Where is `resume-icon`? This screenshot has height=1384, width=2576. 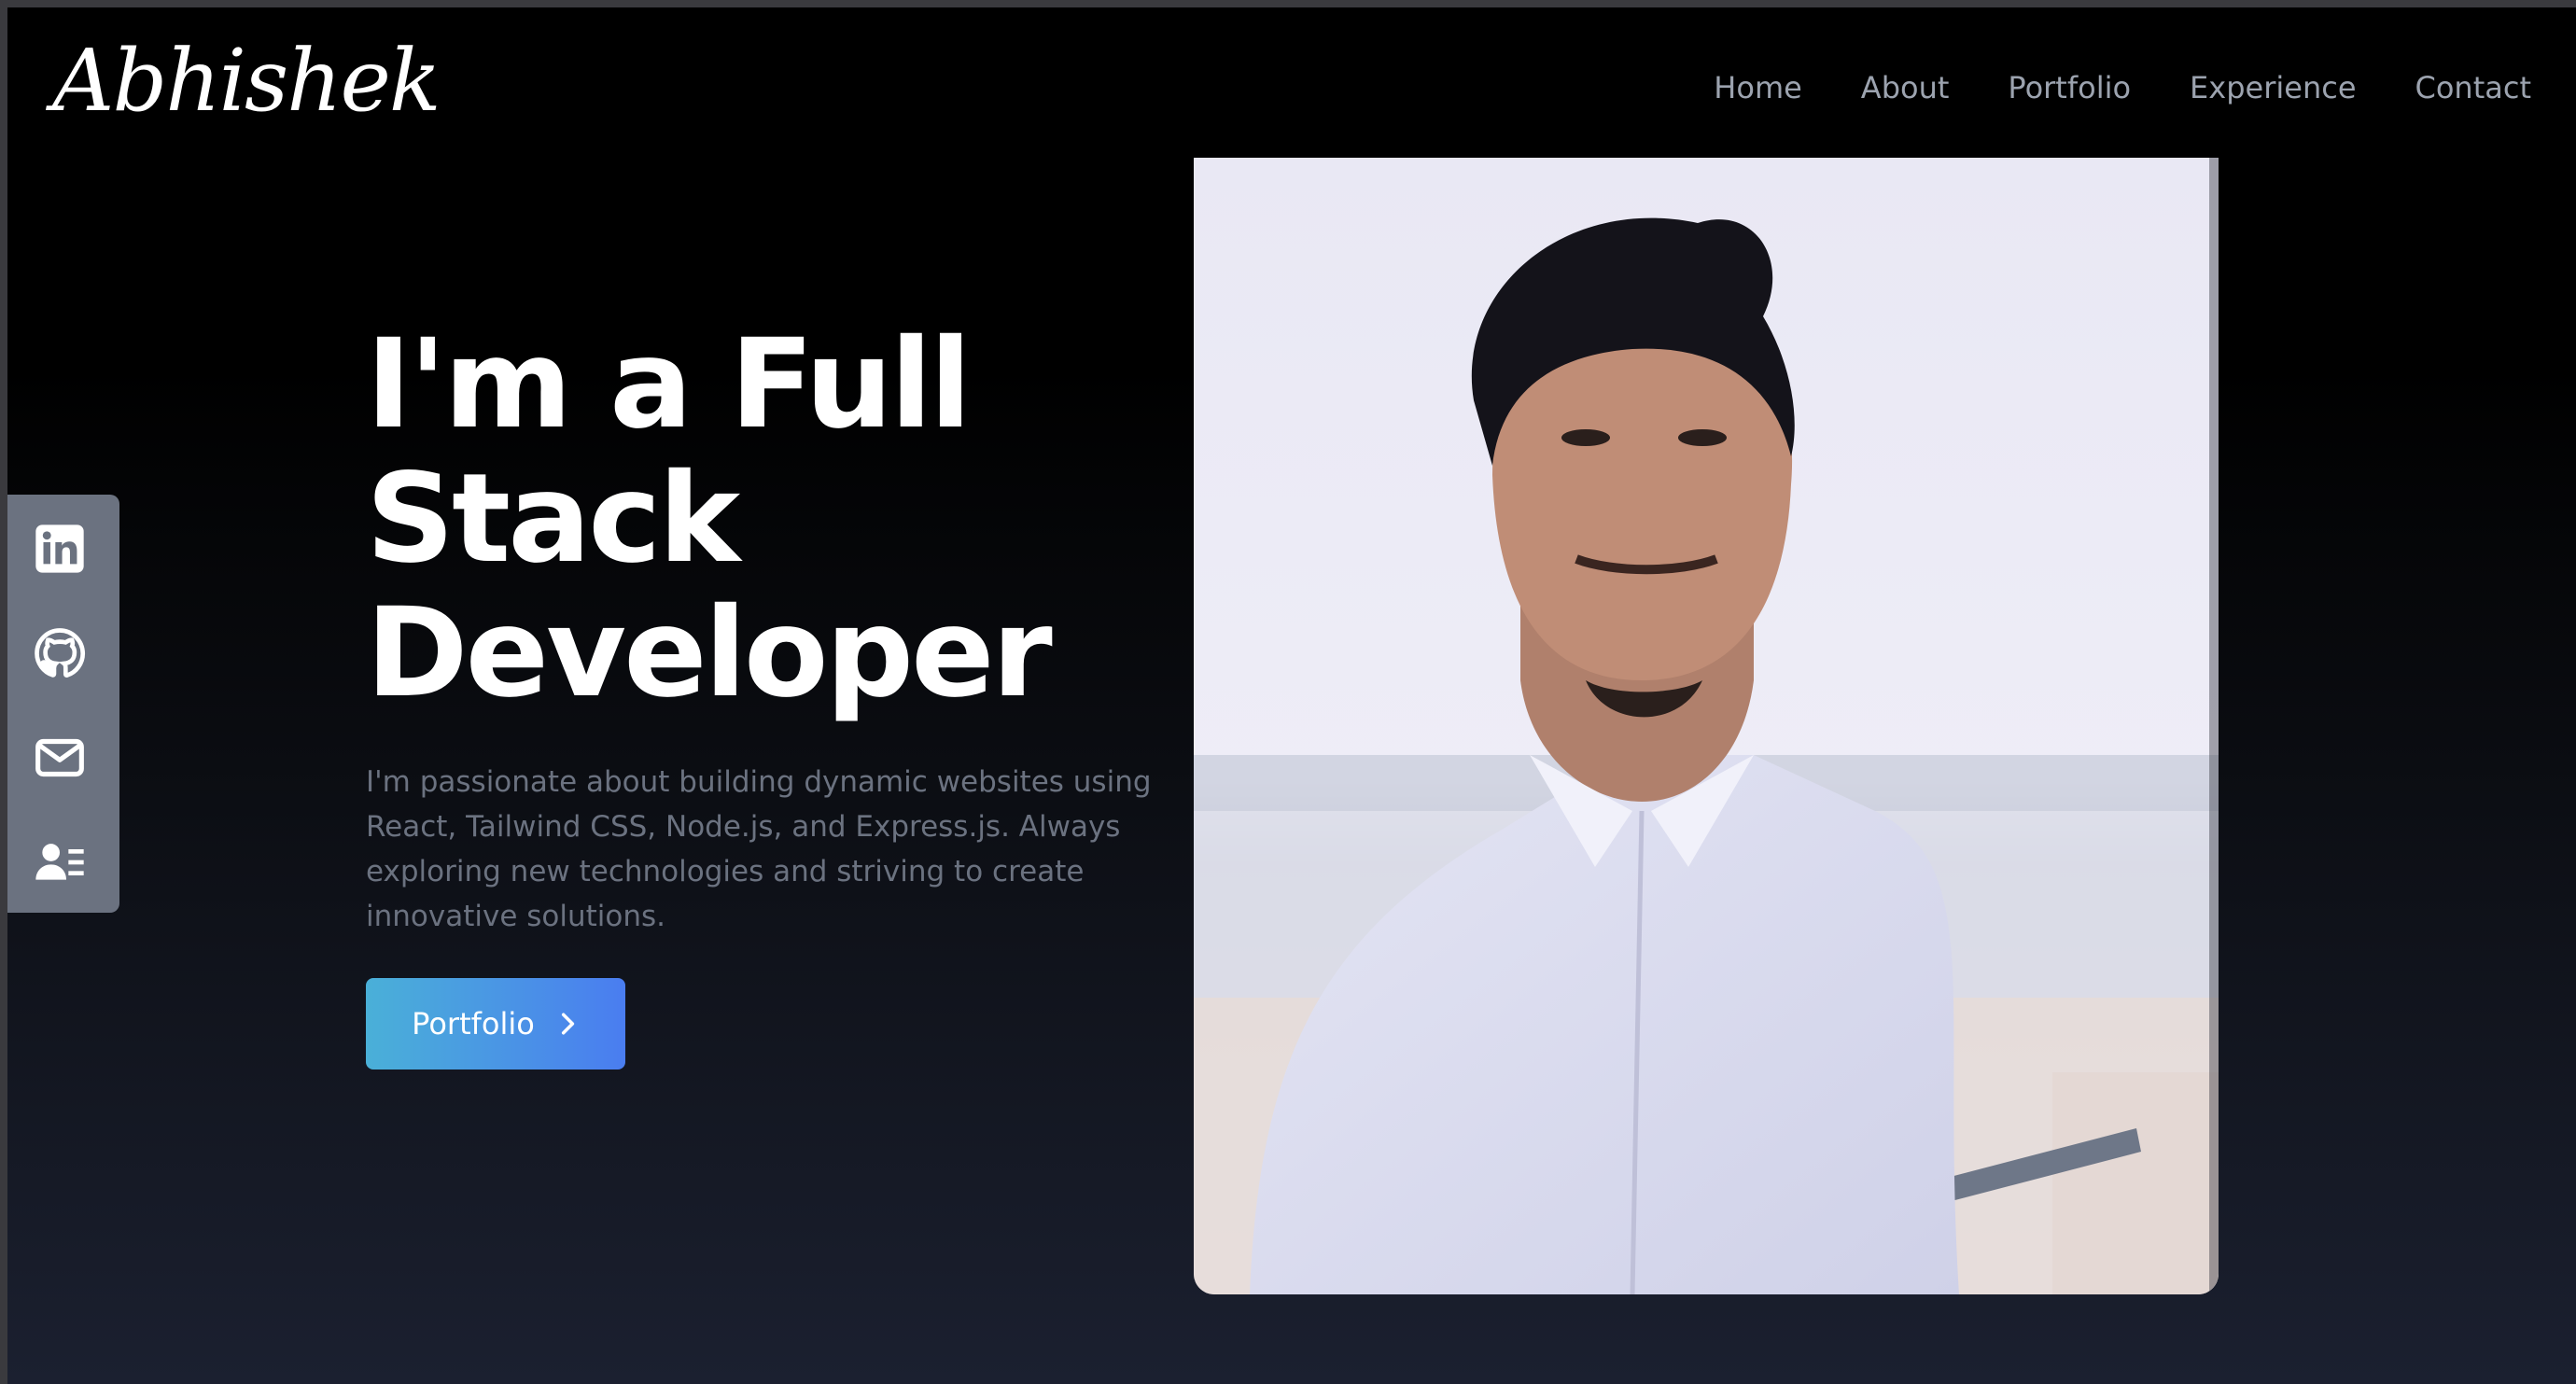 resume-icon is located at coordinates (59, 862).